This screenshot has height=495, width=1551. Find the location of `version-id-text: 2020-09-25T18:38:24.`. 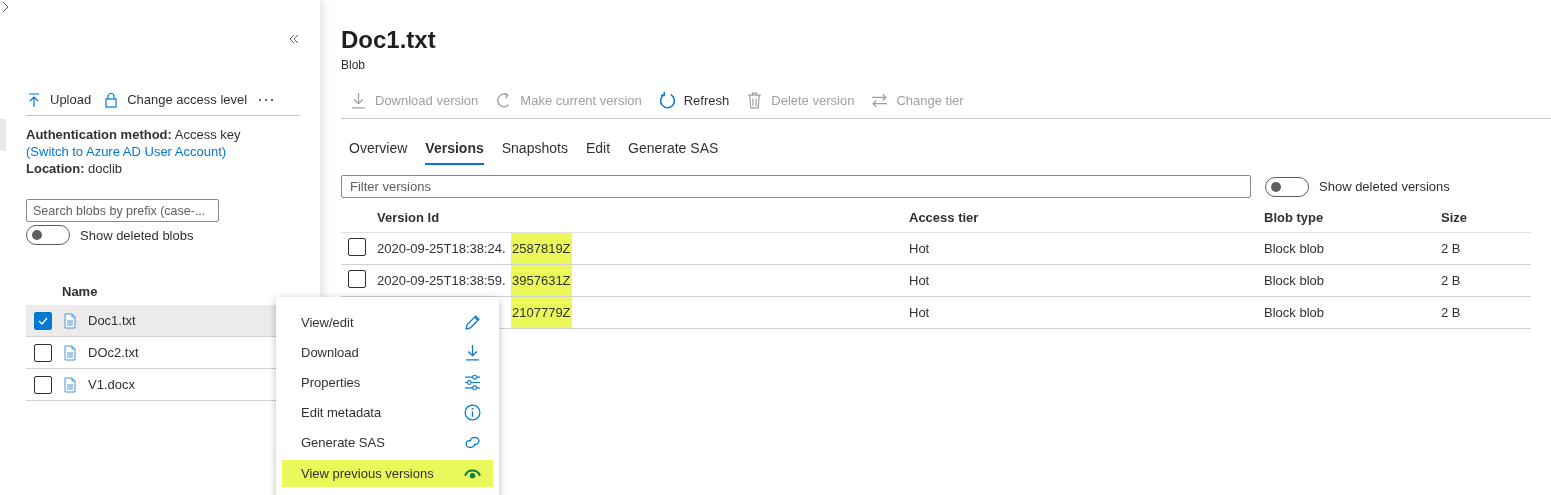

version-id-text: 2020-09-25T18:38:24. is located at coordinates (442, 248).